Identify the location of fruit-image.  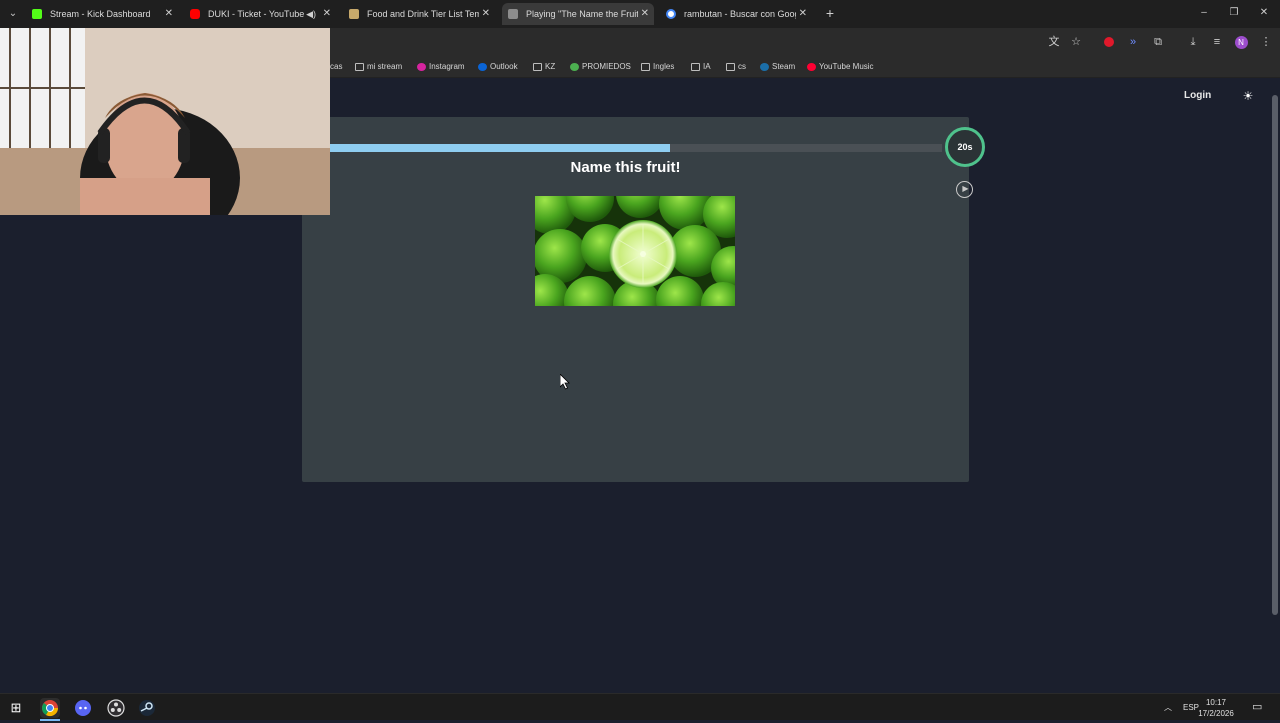
(635, 251).